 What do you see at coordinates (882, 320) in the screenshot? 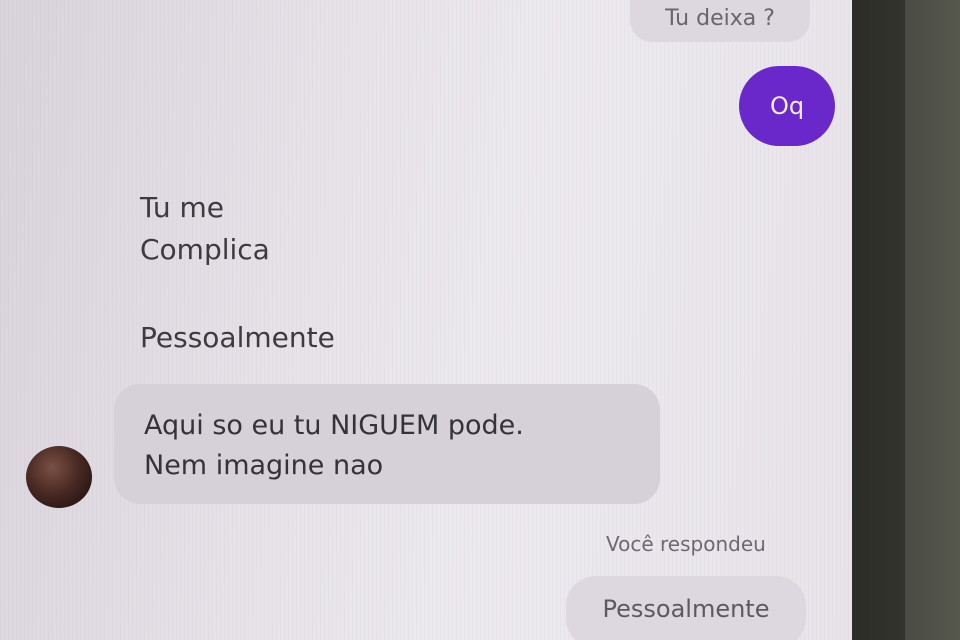
I see `phone-bezel` at bounding box center [882, 320].